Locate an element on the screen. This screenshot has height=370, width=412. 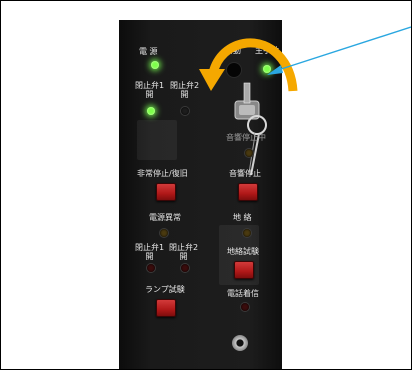
label-power: 電 源 is located at coordinates (148, 51).